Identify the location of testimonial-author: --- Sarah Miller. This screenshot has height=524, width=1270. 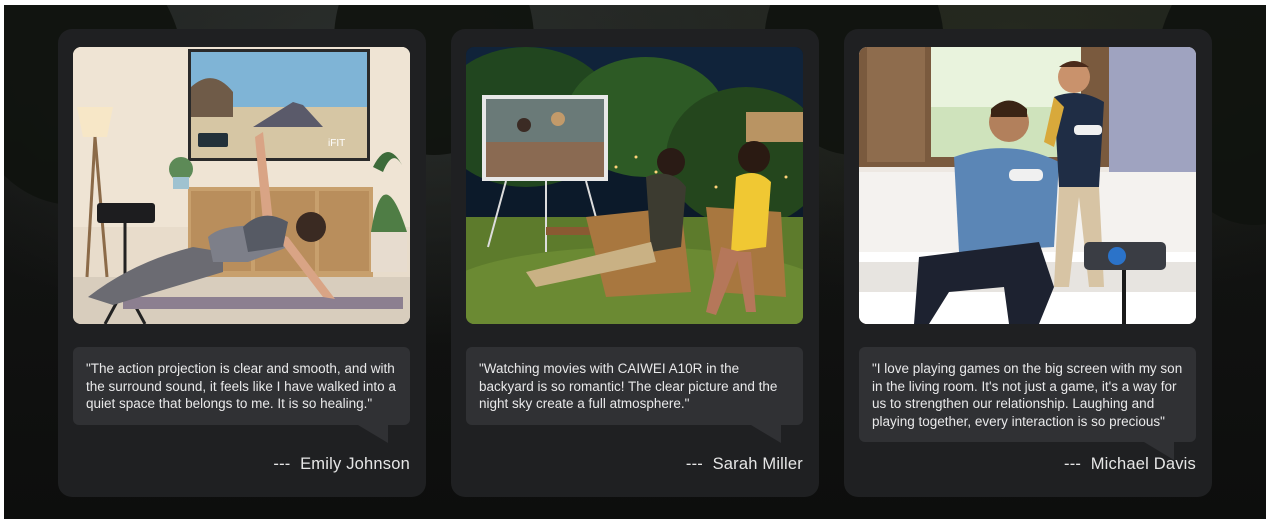
(744, 464).